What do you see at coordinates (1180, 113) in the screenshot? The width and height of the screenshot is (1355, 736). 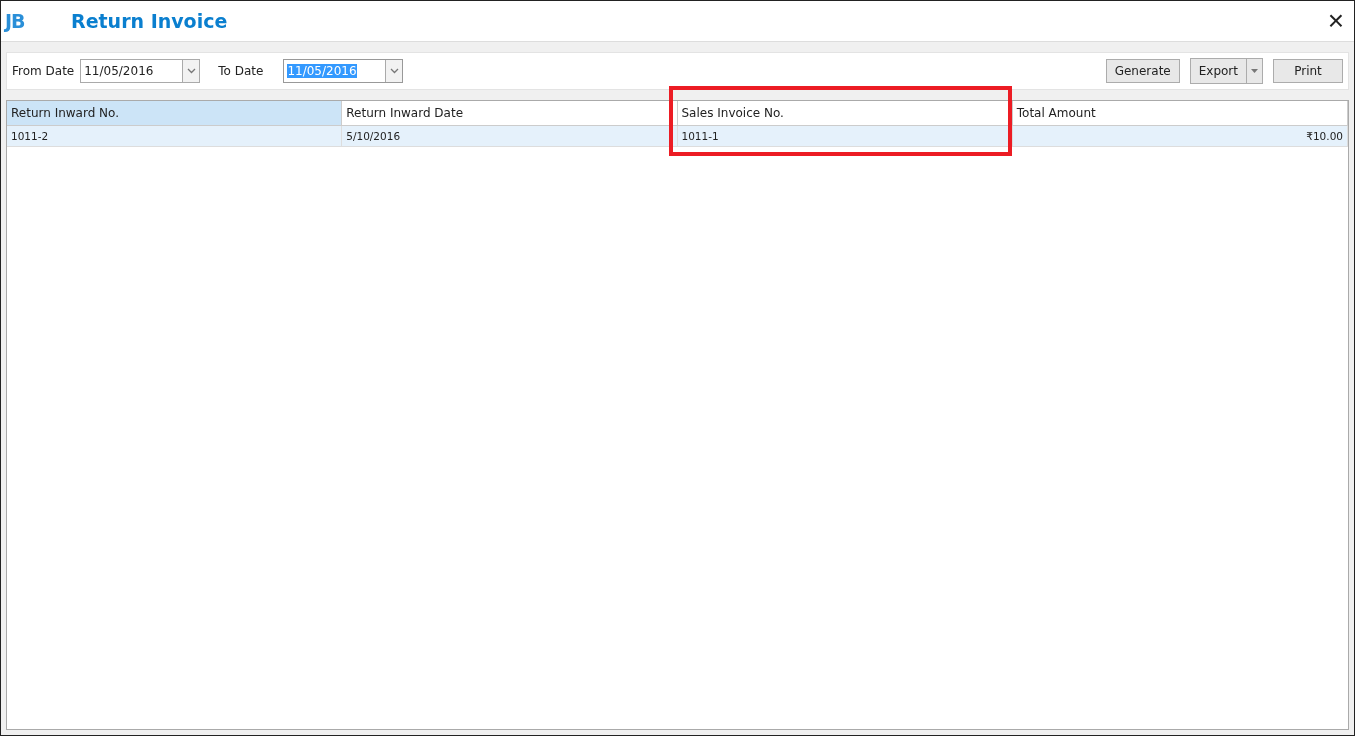 I see `column-header: Total Amount` at bounding box center [1180, 113].